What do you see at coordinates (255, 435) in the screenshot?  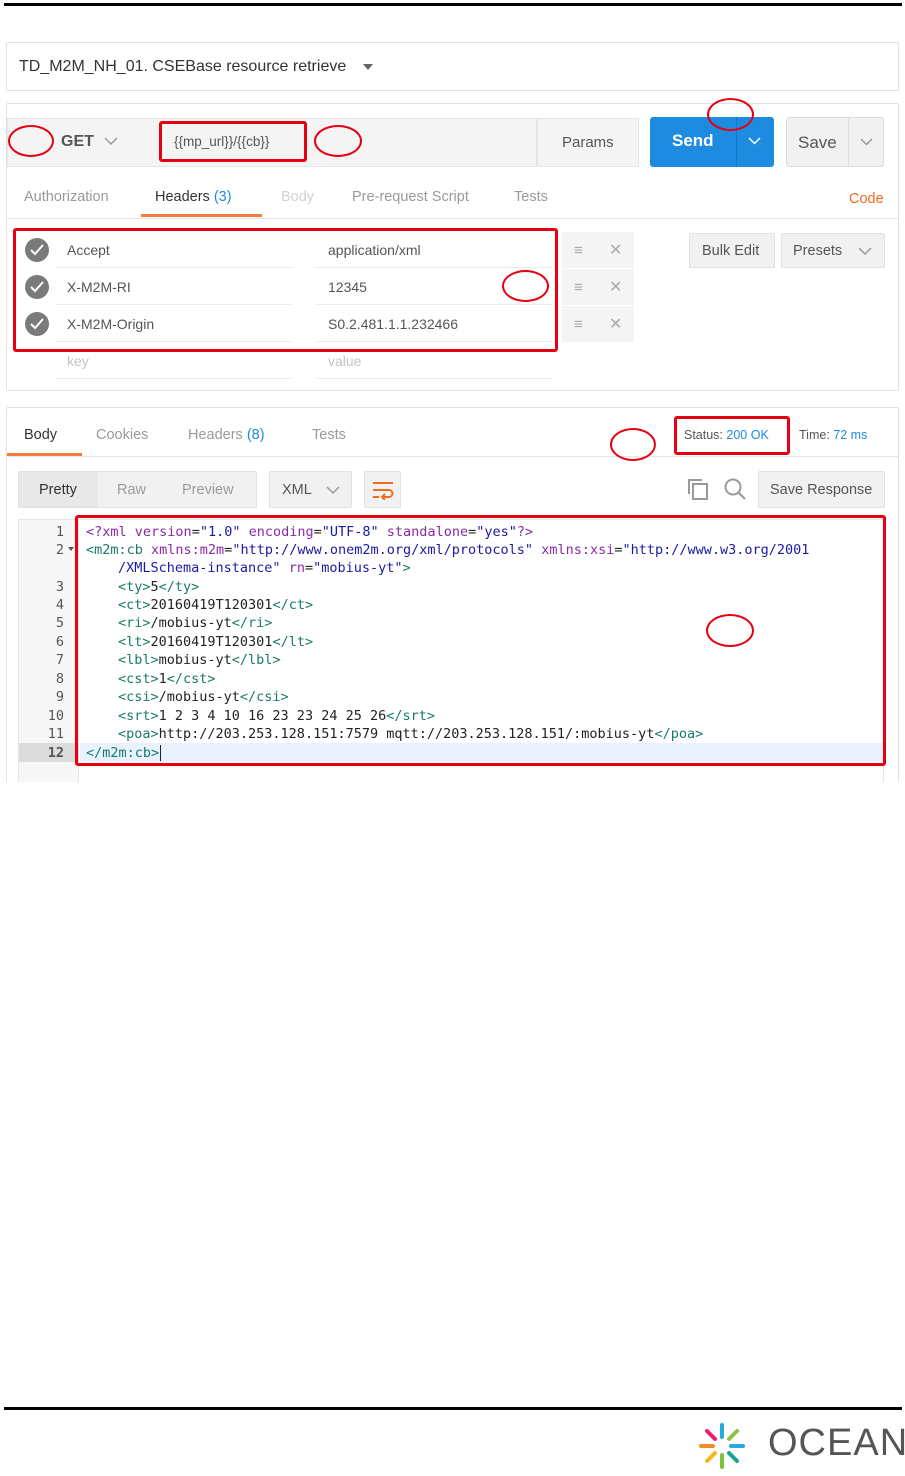 I see `response-tab-headers-count: (8)` at bounding box center [255, 435].